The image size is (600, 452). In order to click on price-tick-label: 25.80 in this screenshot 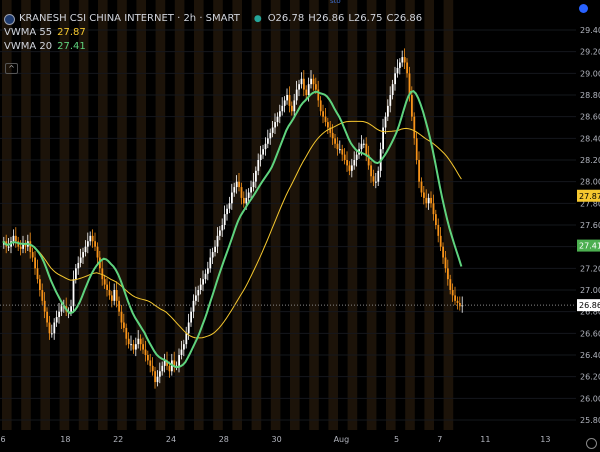, I will do `click(590, 420)`.